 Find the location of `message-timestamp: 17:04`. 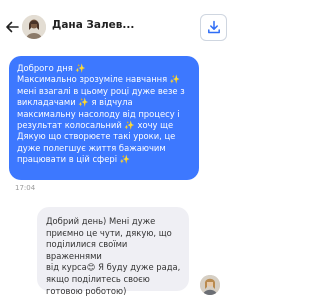

message-timestamp: 17:04 is located at coordinates (25, 188).